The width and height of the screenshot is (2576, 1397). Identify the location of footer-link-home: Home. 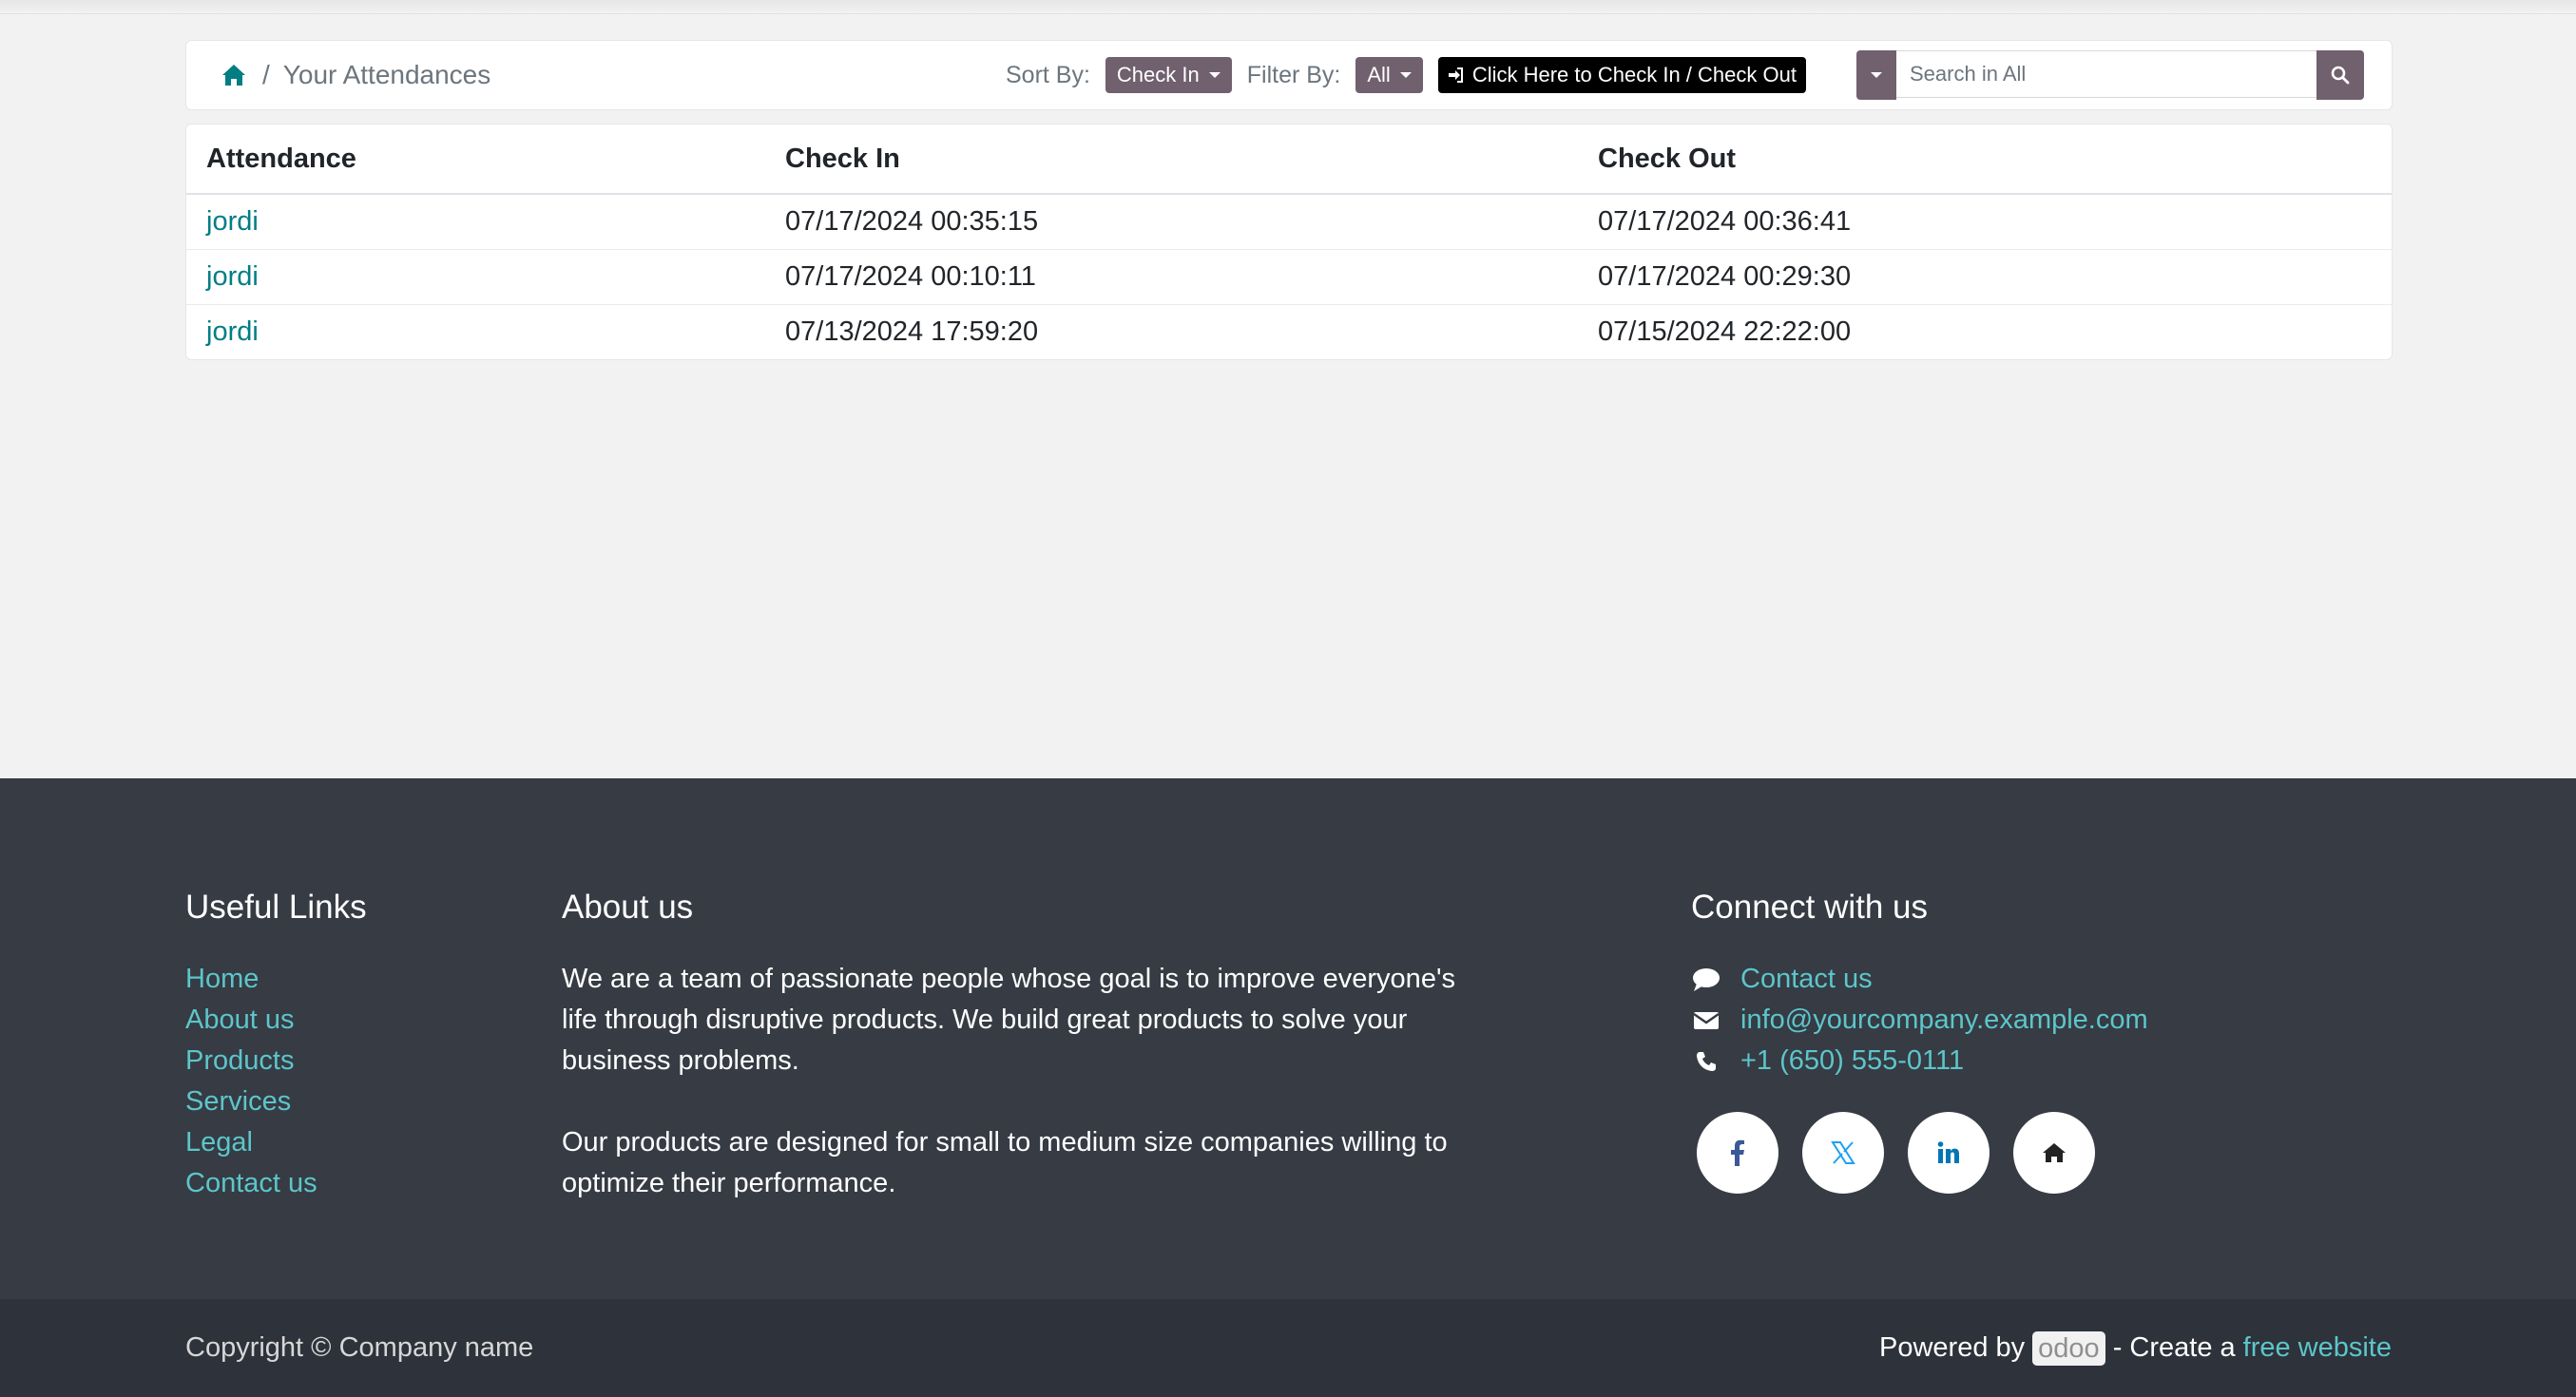
(276, 979).